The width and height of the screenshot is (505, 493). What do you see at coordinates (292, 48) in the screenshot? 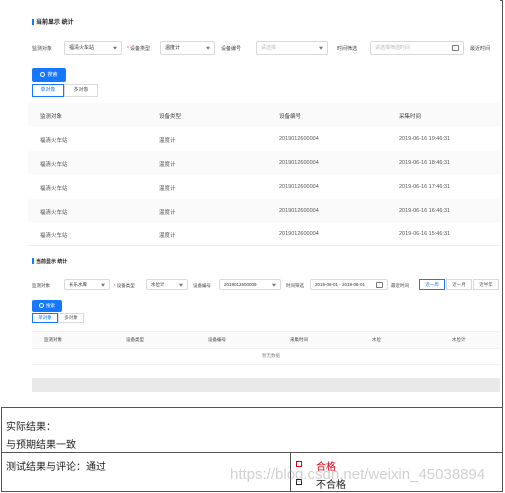
I see `device-no-select: 请选择` at bounding box center [292, 48].